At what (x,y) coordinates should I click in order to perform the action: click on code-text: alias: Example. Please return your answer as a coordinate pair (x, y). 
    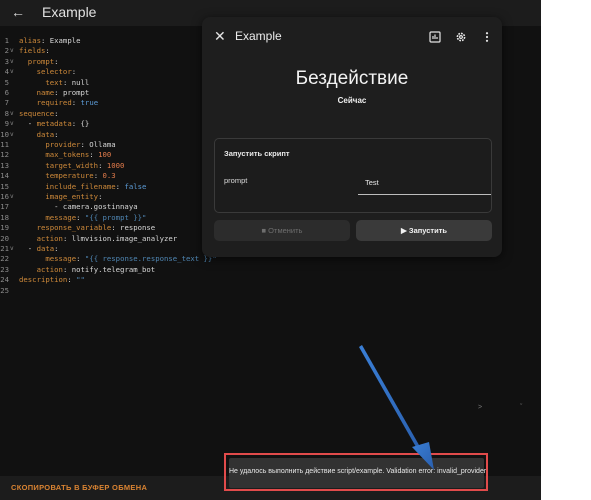
    Looking at the image, I should click on (50, 41).